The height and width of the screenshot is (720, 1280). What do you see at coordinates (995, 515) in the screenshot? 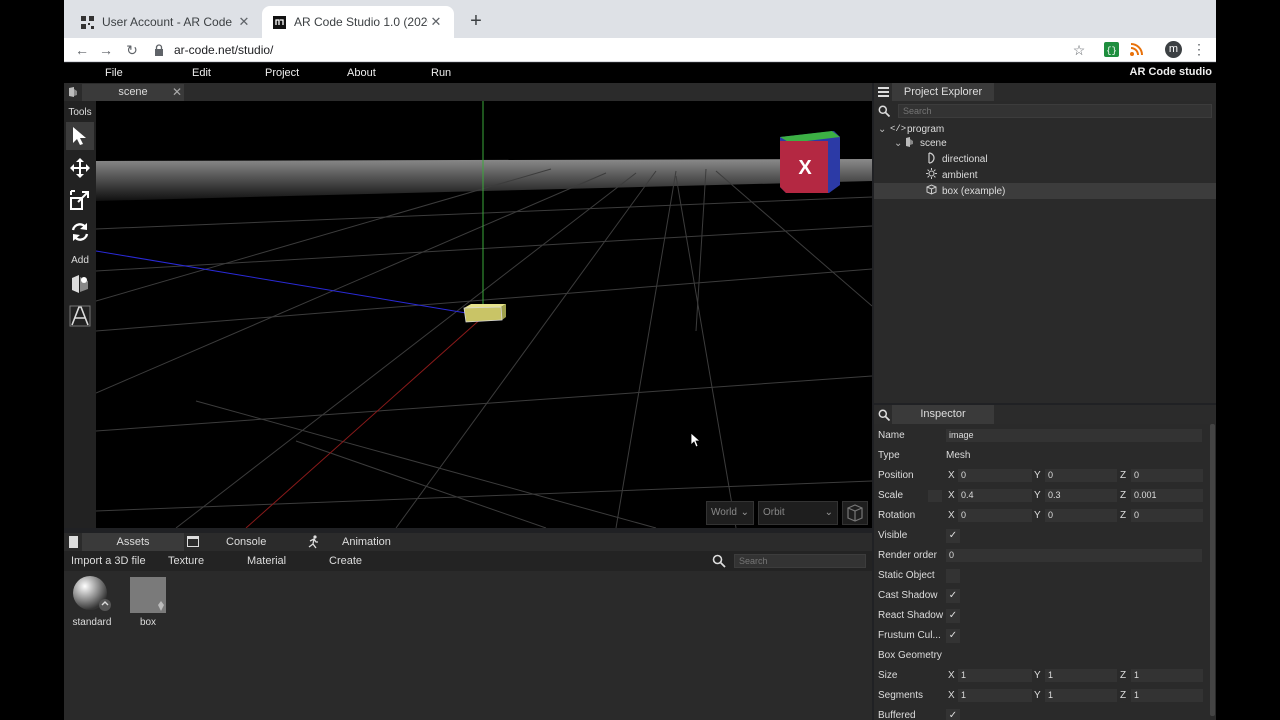
I see `rotation-x-field: 0` at bounding box center [995, 515].